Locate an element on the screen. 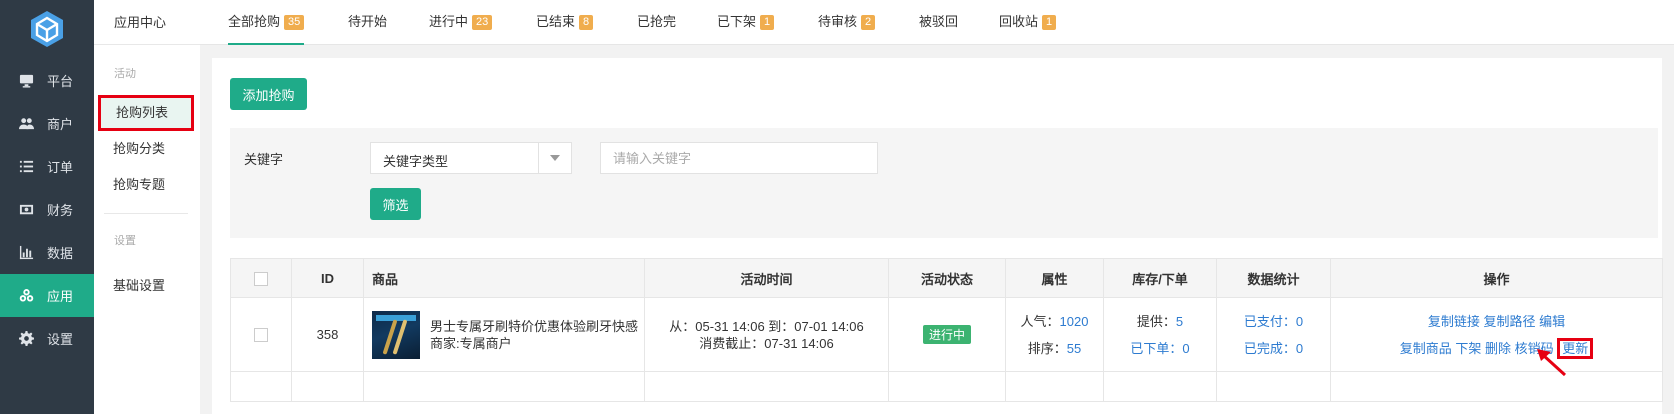  add-flash-sale-button: 添加抢购 is located at coordinates (268, 94).